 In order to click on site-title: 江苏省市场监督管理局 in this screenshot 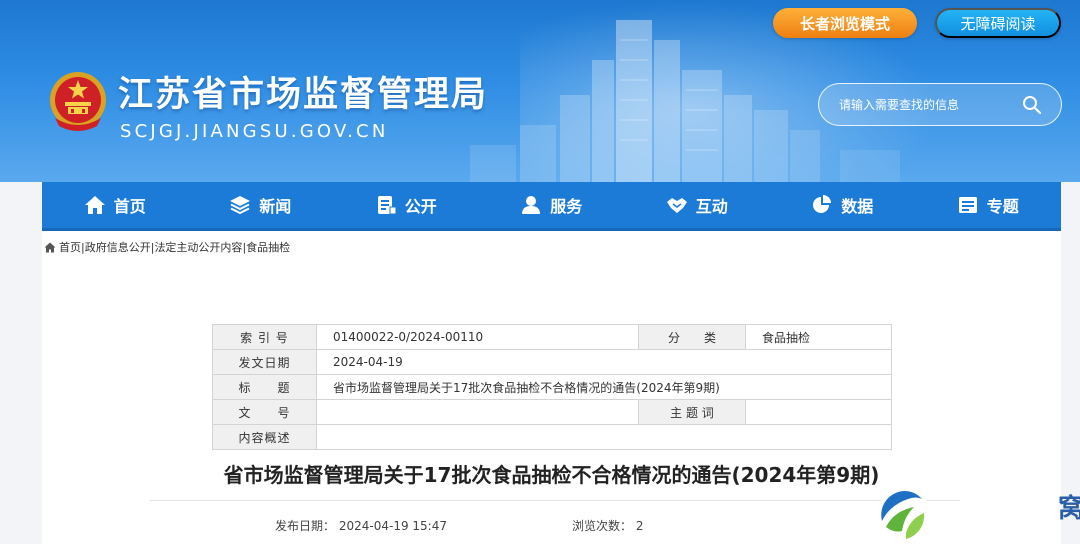, I will do `click(303, 95)`.